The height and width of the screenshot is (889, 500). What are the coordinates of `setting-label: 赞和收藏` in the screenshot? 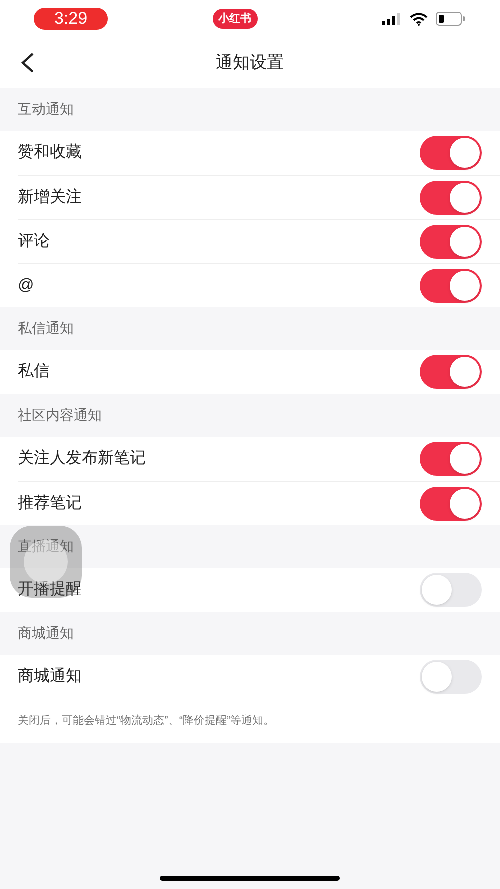 It's located at (50, 152).